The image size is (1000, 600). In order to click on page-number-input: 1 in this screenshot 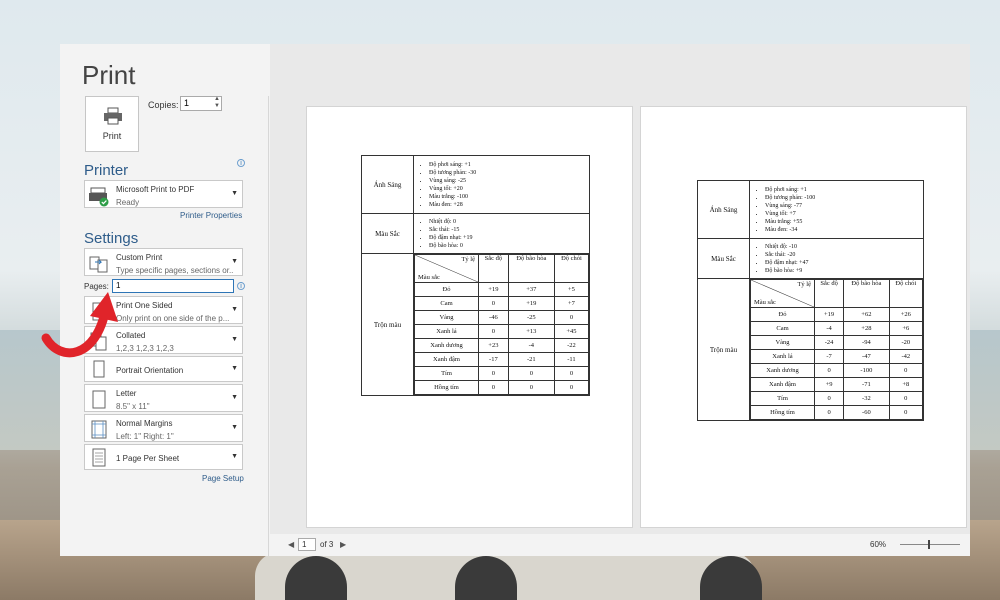, I will do `click(307, 544)`.